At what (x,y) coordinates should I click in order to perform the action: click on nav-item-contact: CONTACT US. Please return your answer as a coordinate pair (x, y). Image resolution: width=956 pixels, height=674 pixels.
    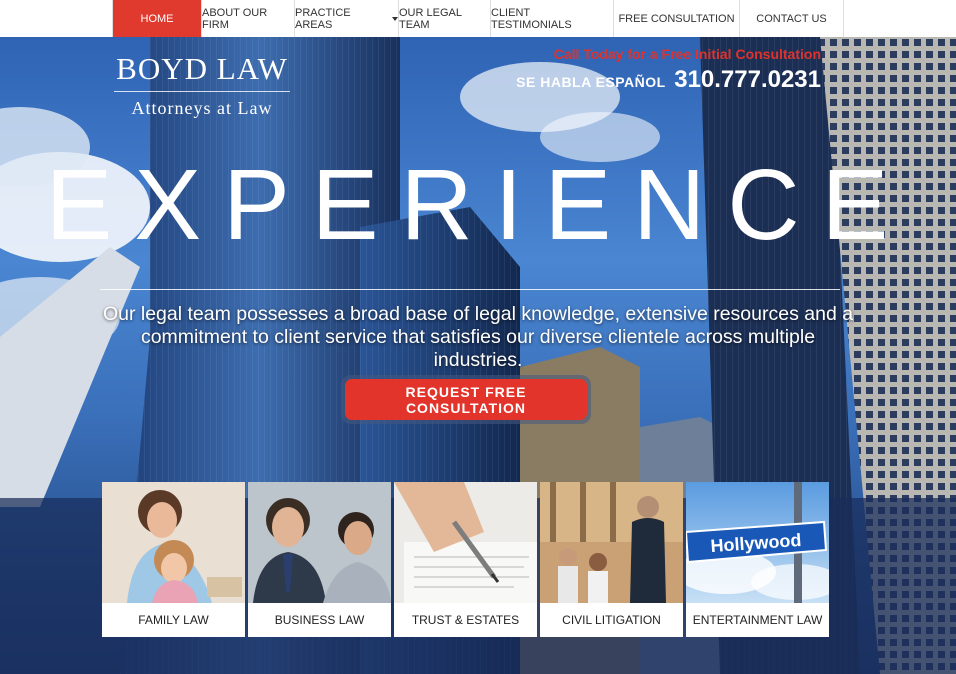
    Looking at the image, I should click on (792, 18).